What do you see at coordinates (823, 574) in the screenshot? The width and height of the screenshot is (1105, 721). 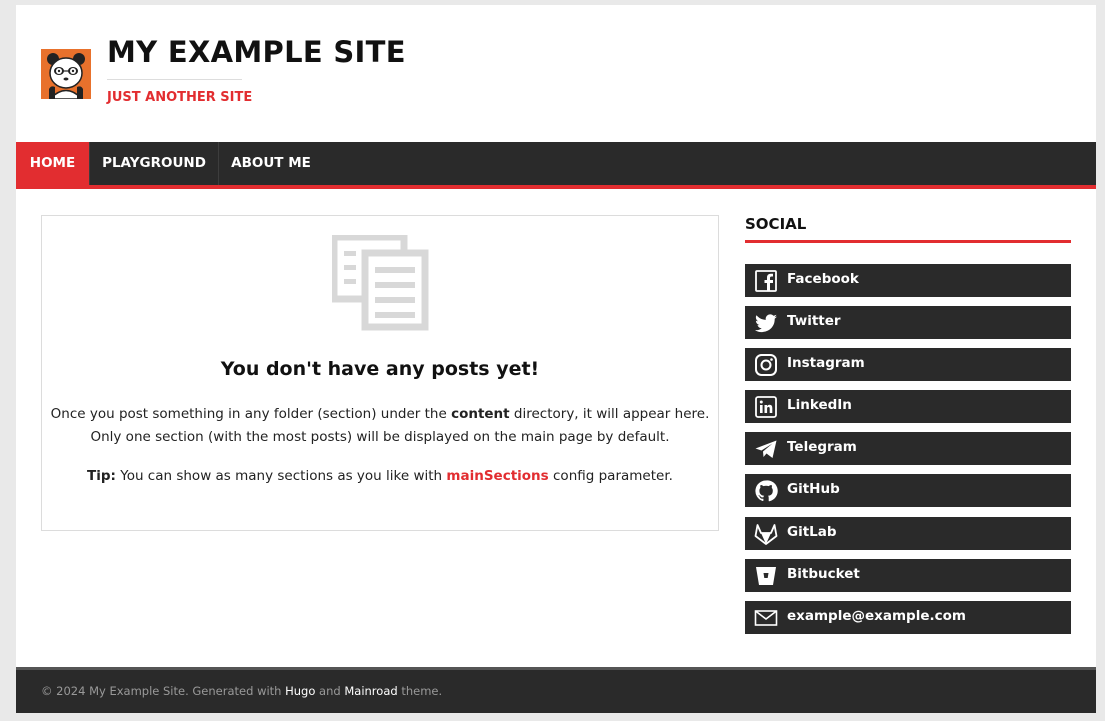 I see `social-label: Bitbucket` at bounding box center [823, 574].